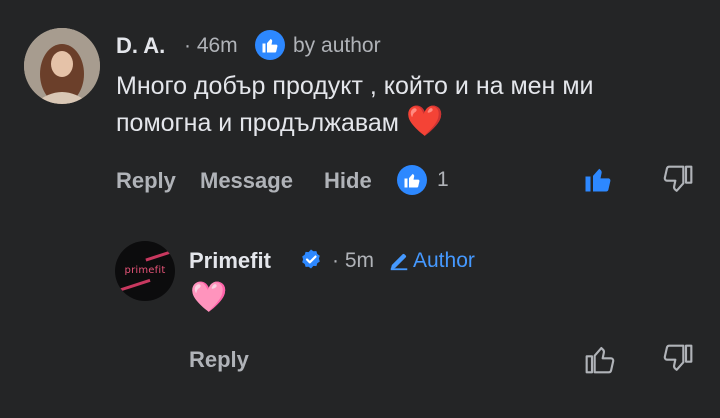 Image resolution: width=720 pixels, height=418 pixels. Describe the element at coordinates (444, 260) in the screenshot. I see `author-tag: Author` at that location.